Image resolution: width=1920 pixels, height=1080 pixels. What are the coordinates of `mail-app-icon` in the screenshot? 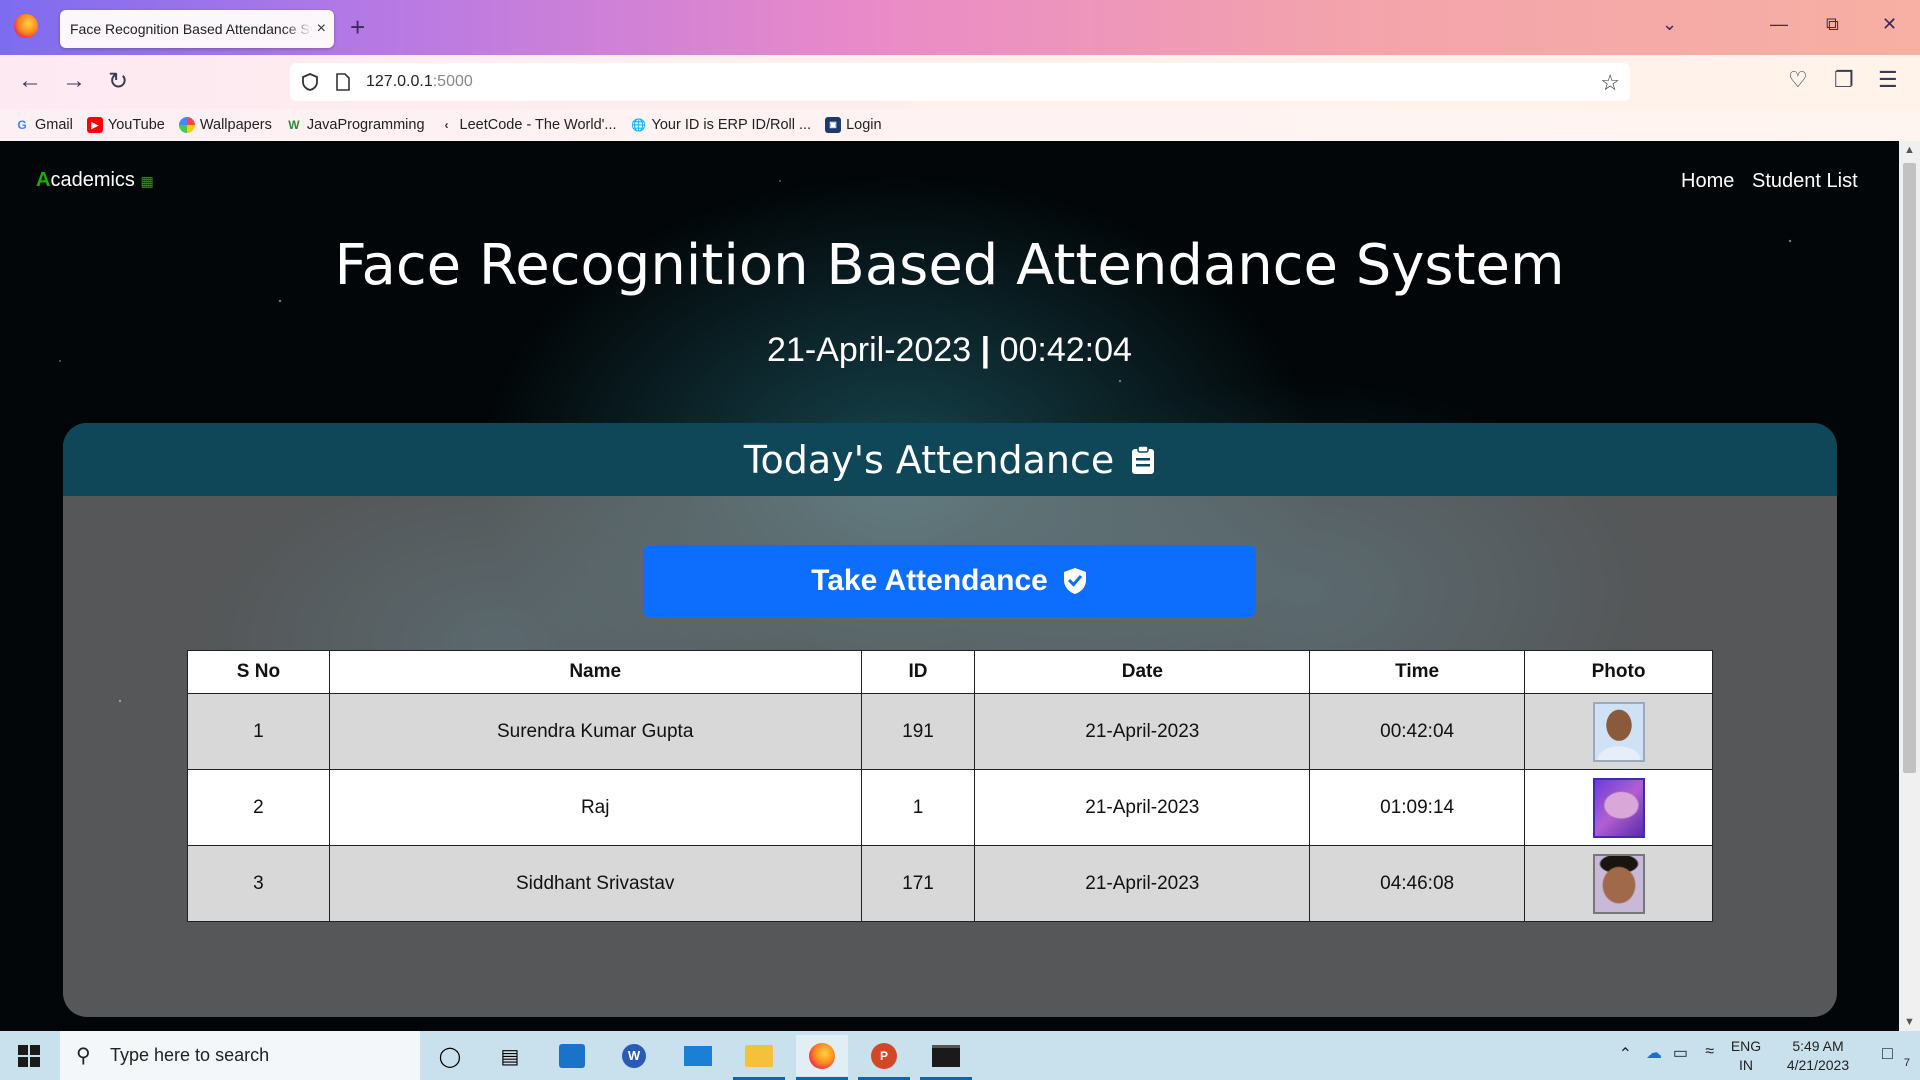 It's located at (698, 1056).